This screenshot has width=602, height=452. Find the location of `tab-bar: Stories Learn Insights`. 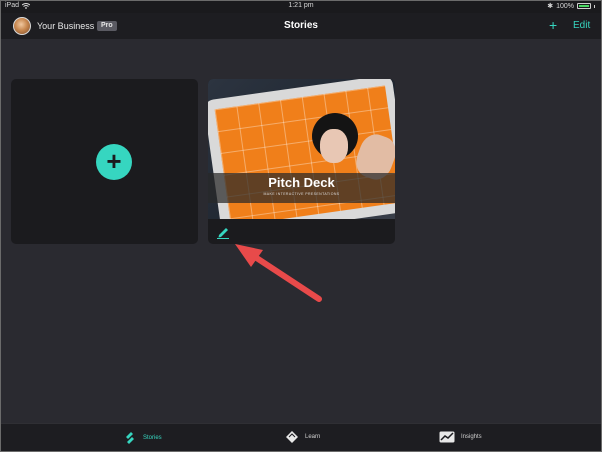

tab-bar: Stories Learn Insights is located at coordinates (301, 437).